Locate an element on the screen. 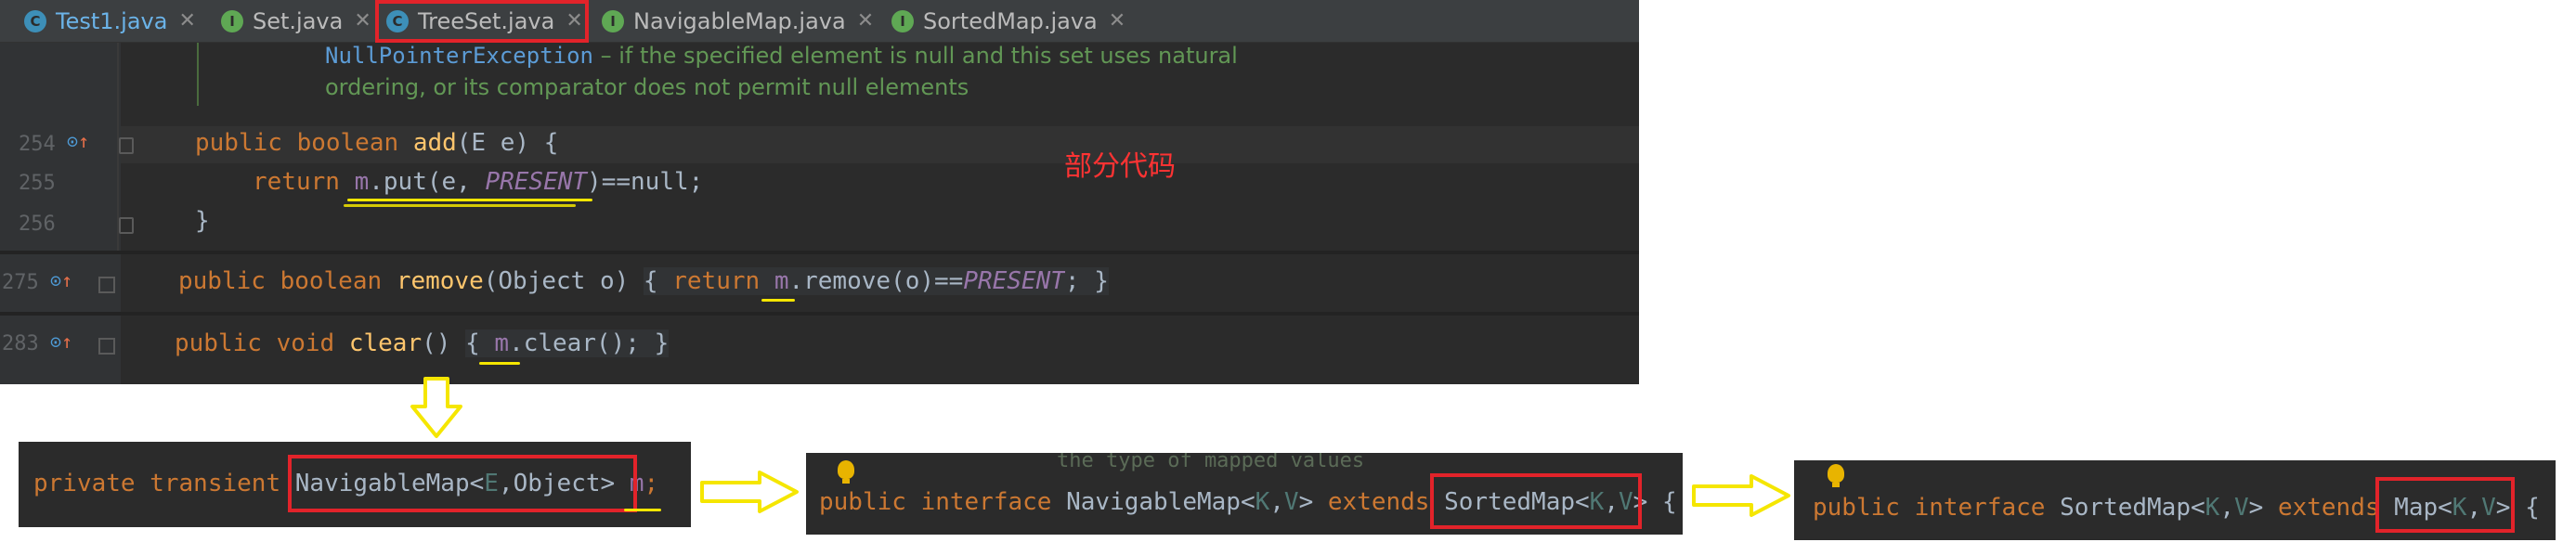 This screenshot has height=555, width=2576. tab-label: Set.java is located at coordinates (298, 21).